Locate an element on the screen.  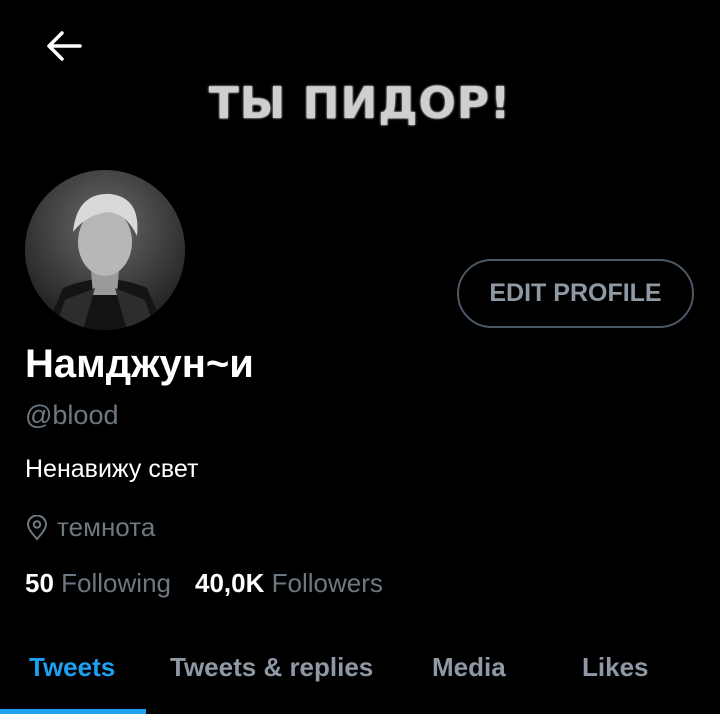
following-stat: 50 Following is located at coordinates (98, 583).